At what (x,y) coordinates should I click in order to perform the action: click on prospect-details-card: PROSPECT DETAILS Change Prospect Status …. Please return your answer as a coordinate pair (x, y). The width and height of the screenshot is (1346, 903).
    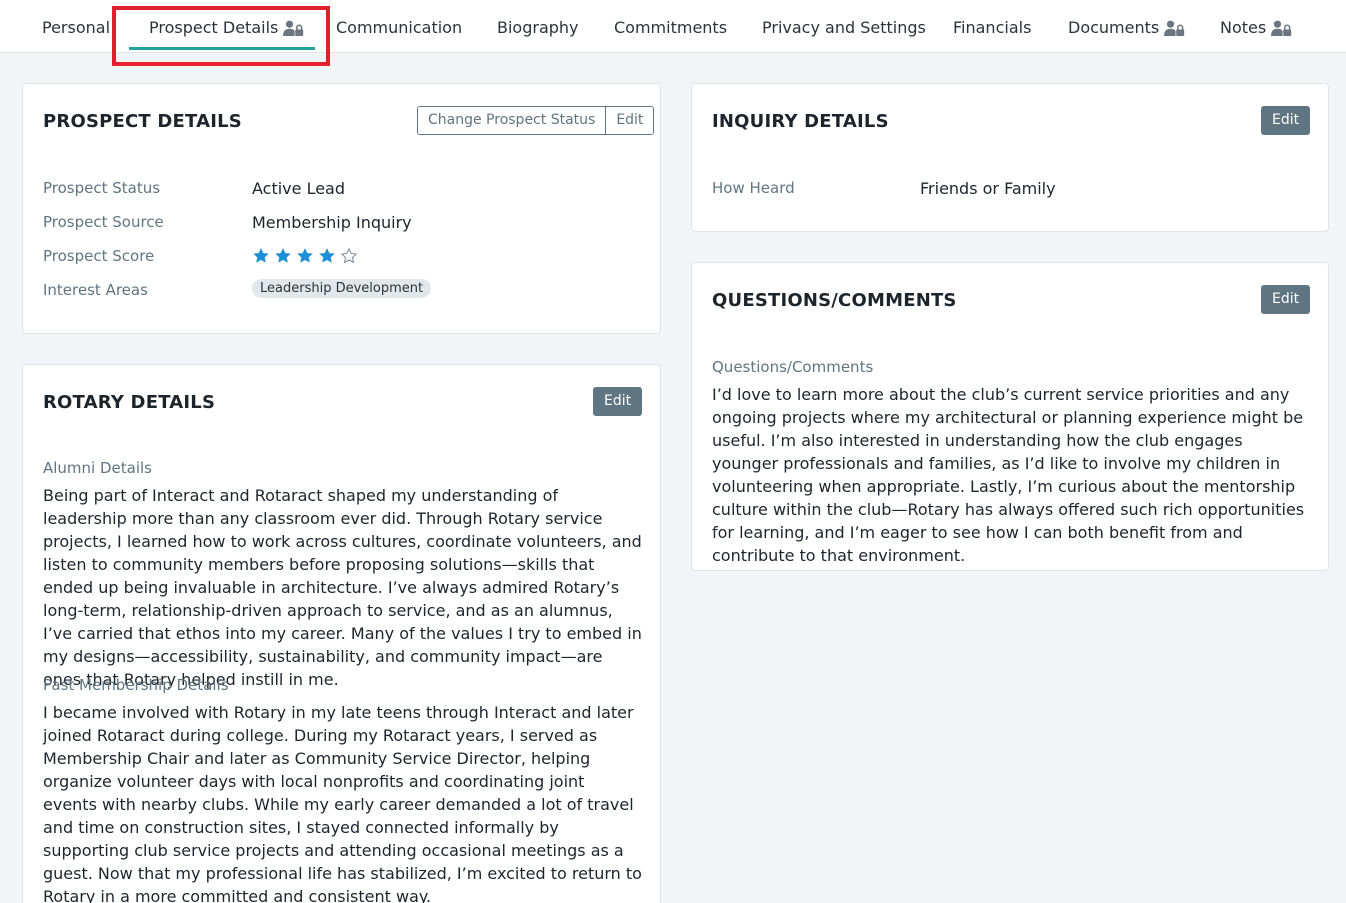
    Looking at the image, I should click on (341, 208).